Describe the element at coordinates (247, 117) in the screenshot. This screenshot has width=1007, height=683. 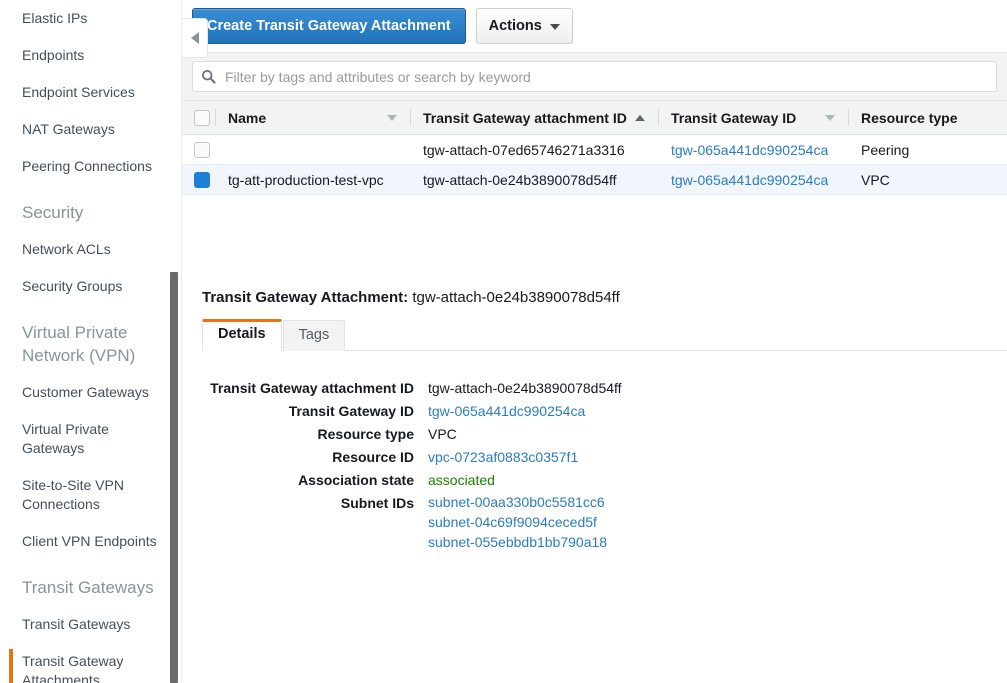
I see `column-header-name-label: Name` at that location.